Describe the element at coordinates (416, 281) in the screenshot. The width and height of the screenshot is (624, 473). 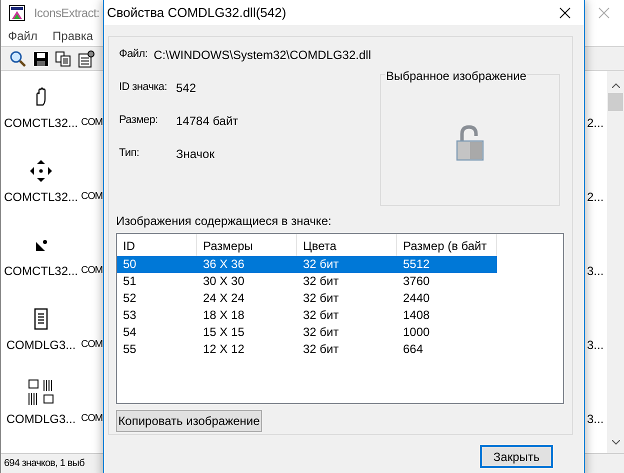
I see `table-cell-text: 3760` at that location.